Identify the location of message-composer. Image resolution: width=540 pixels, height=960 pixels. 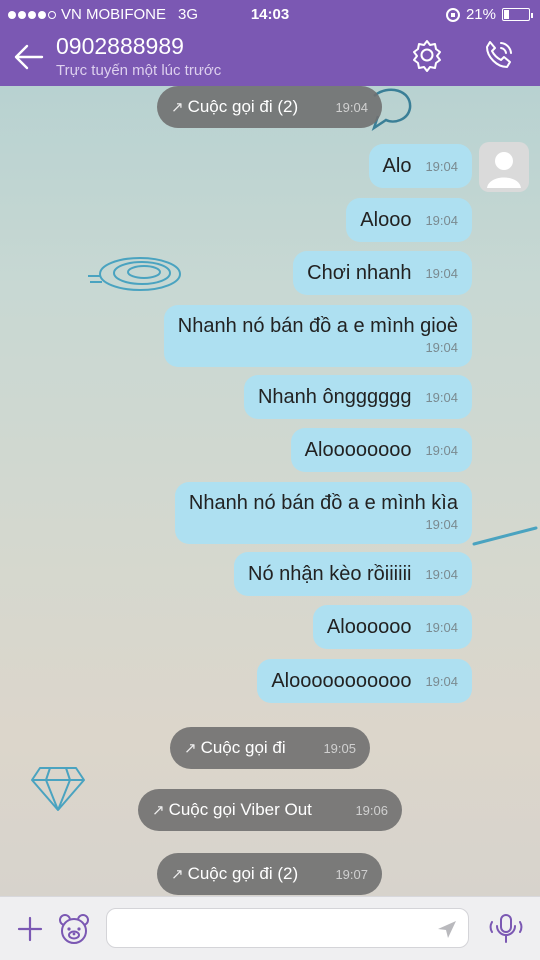
(270, 928).